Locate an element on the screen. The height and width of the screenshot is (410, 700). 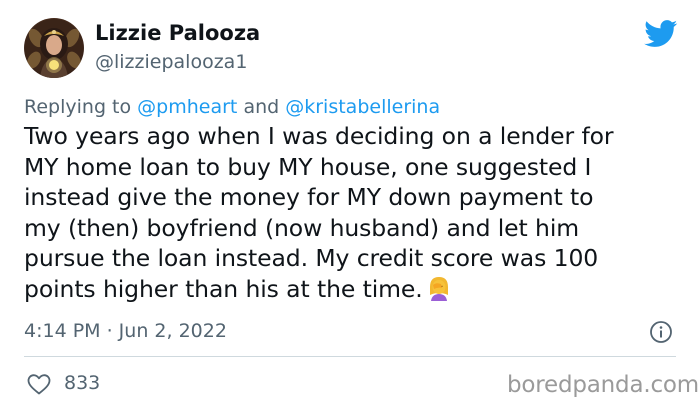
watermark-boredpanda: boredpanda.com is located at coordinates (603, 385).